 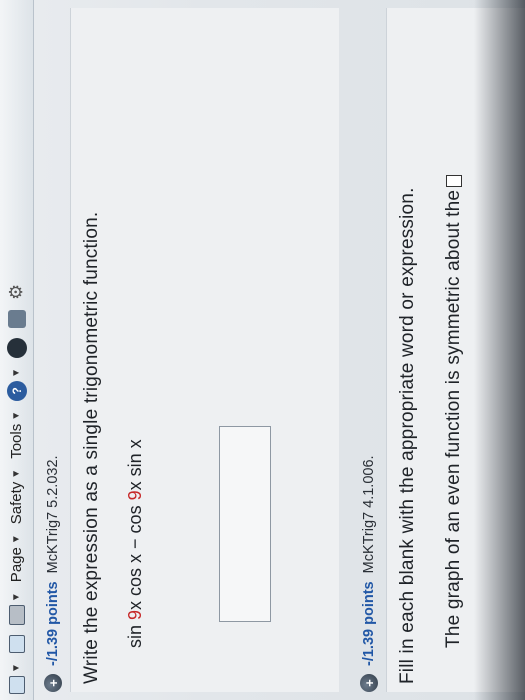 I want to click on research-icon, so click(x=16, y=318).